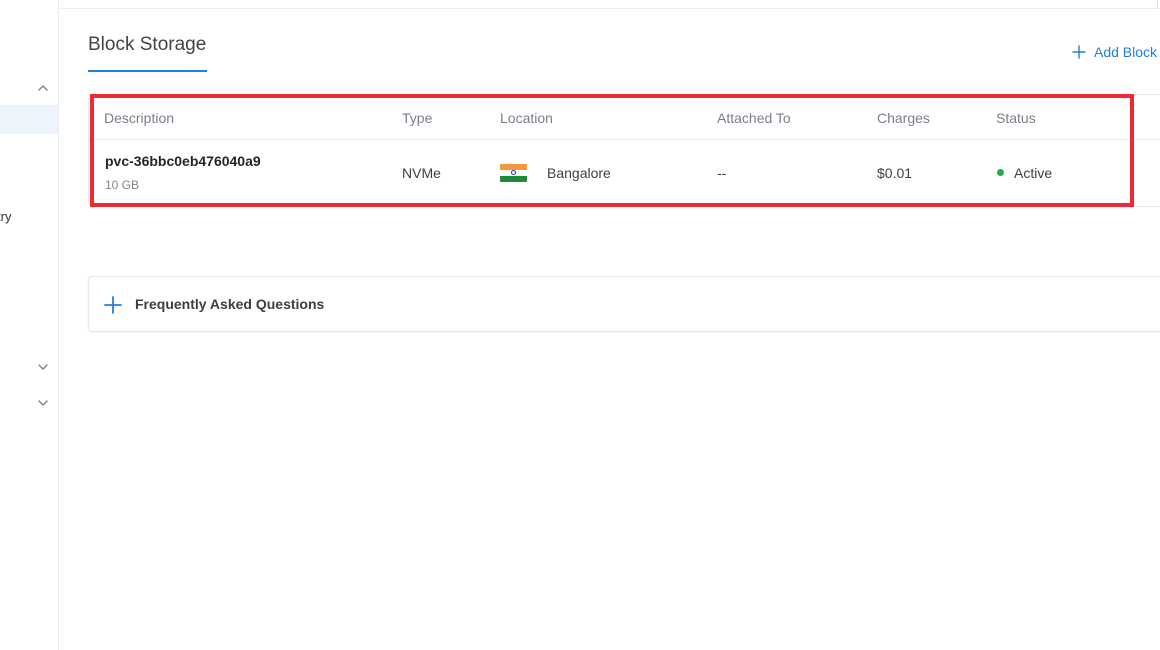 The width and height of the screenshot is (1160, 650). I want to click on volume-type: NVMe, so click(421, 173).